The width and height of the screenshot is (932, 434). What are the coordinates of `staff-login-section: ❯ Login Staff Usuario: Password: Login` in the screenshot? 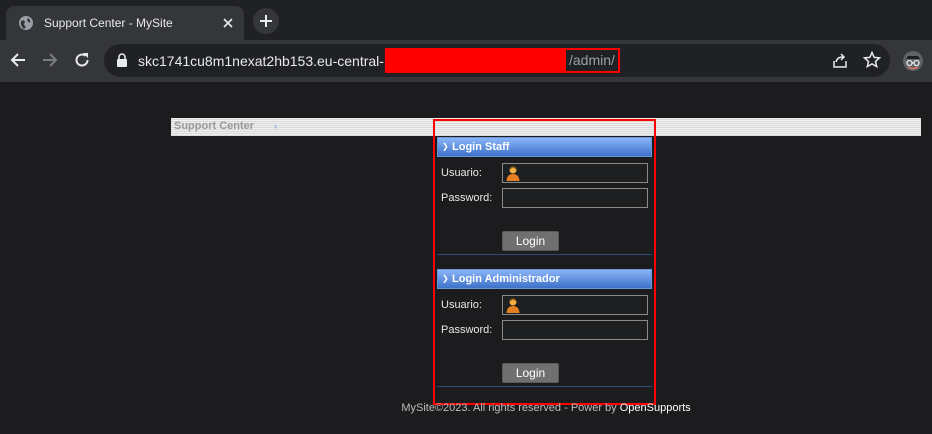 It's located at (544, 196).